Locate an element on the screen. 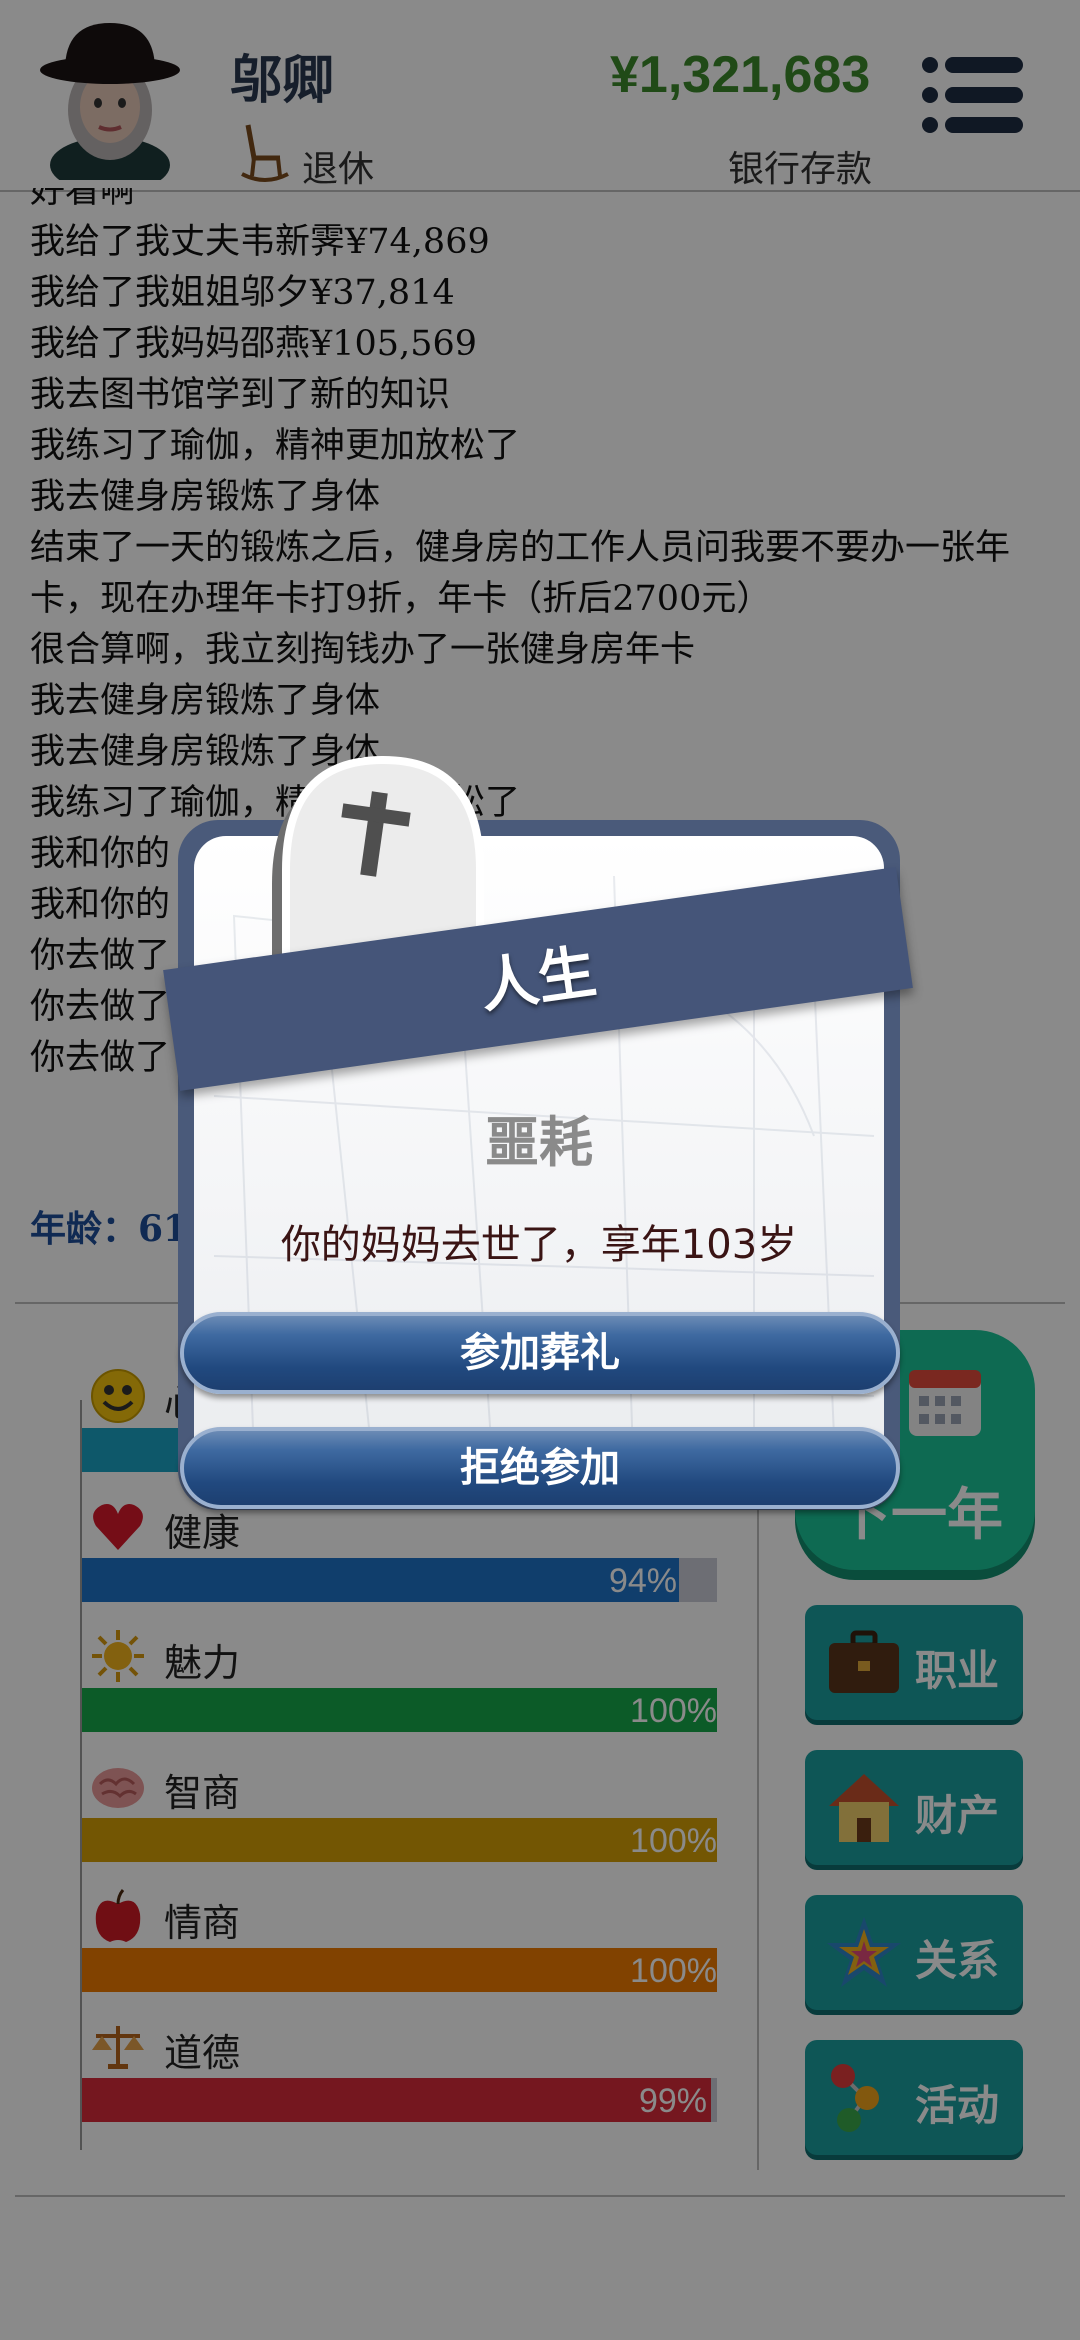  attend-funeral-label: 参加葬礼 is located at coordinates (540, 1353).